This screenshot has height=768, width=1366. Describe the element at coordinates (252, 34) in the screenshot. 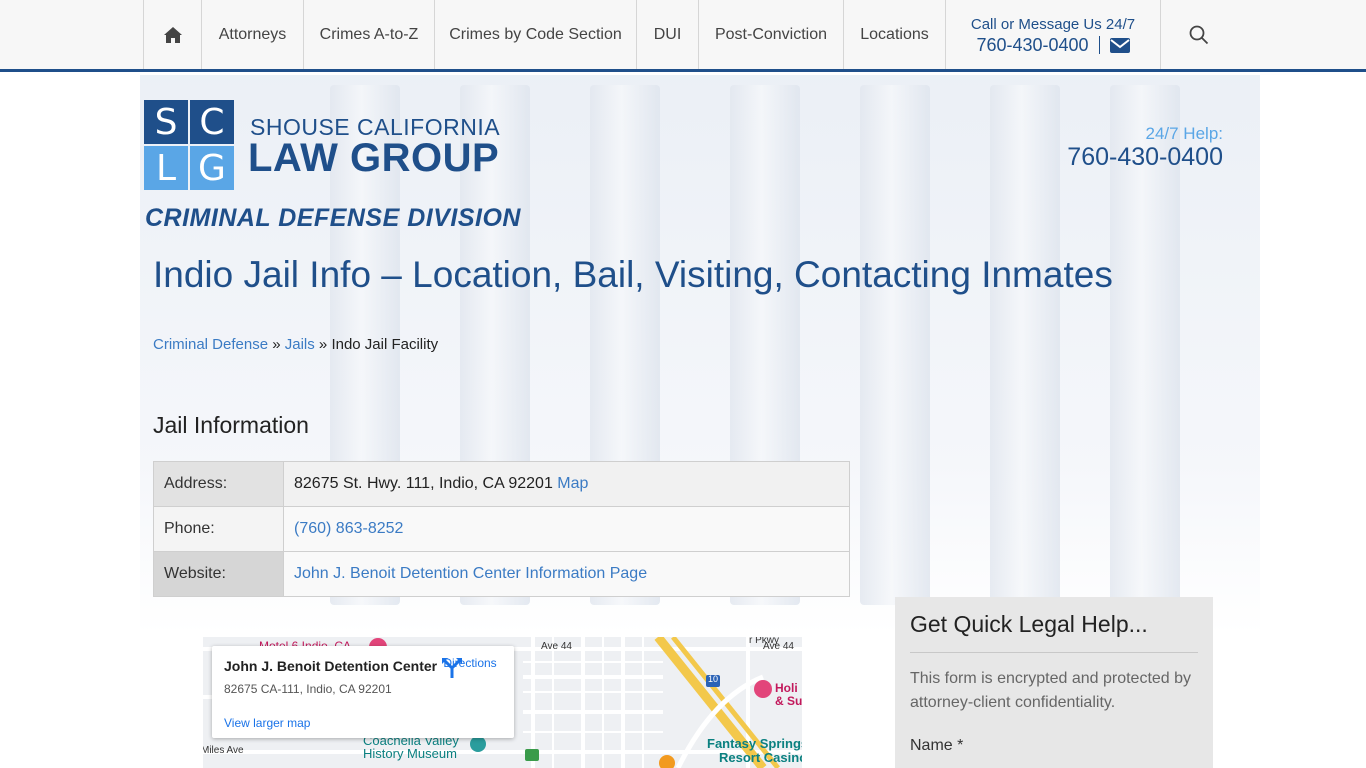

I see `nav-item-attorneys: Attorneys` at that location.